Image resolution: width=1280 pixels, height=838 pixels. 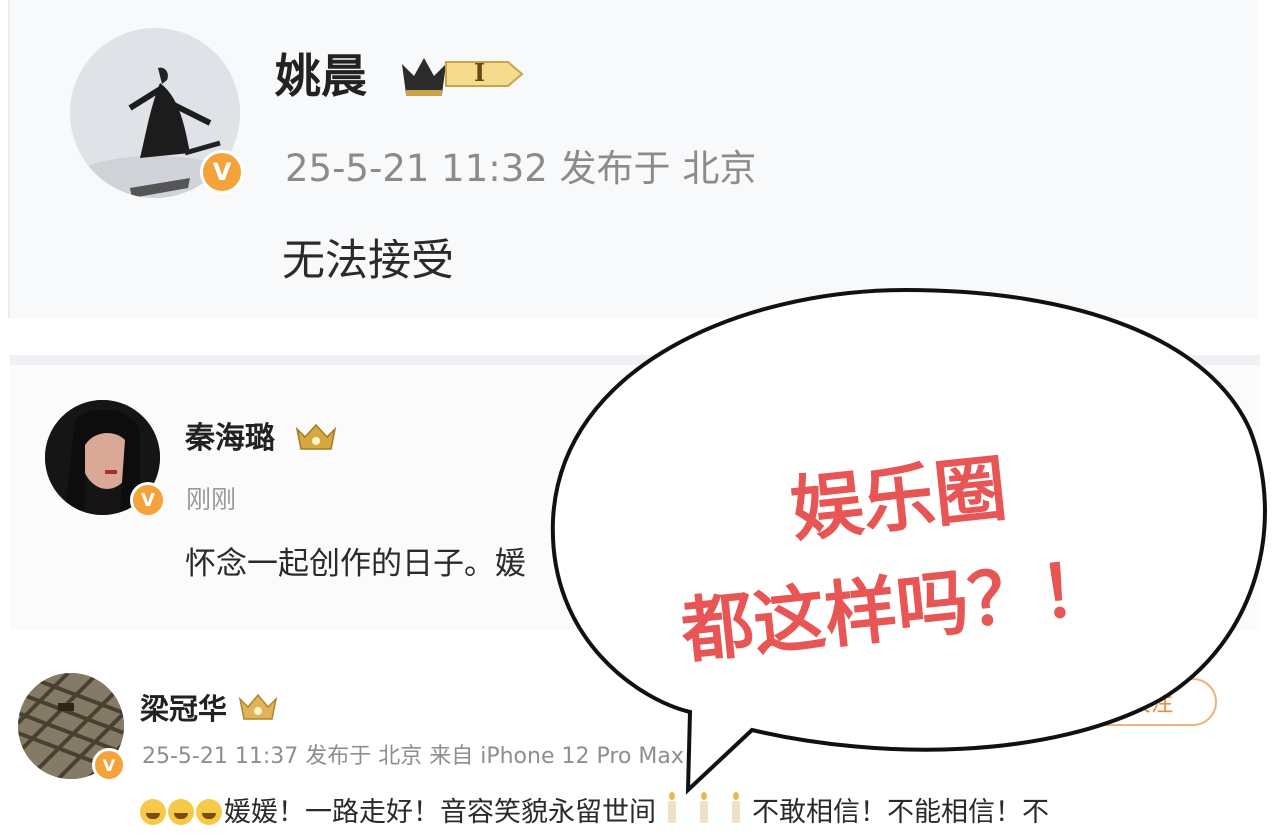 I want to click on username: 秦海璐, so click(x=230, y=435).